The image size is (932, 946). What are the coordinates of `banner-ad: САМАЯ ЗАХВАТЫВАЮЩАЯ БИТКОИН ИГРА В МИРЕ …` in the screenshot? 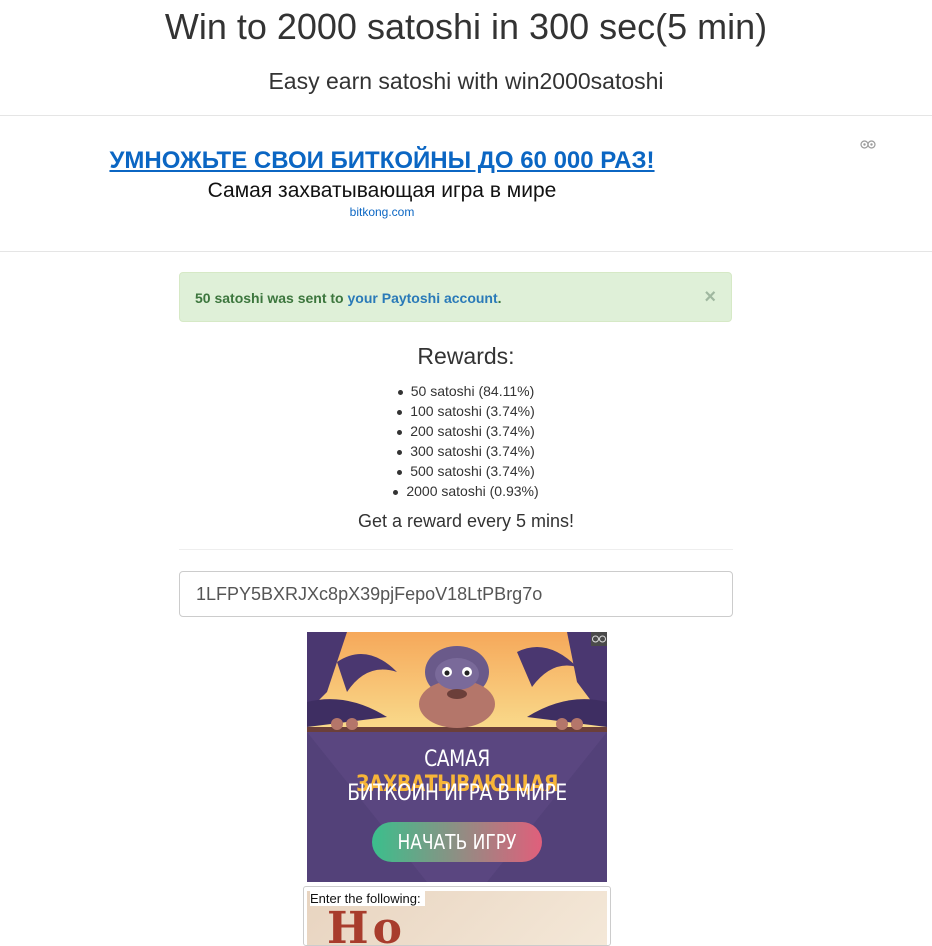 It's located at (457, 757).